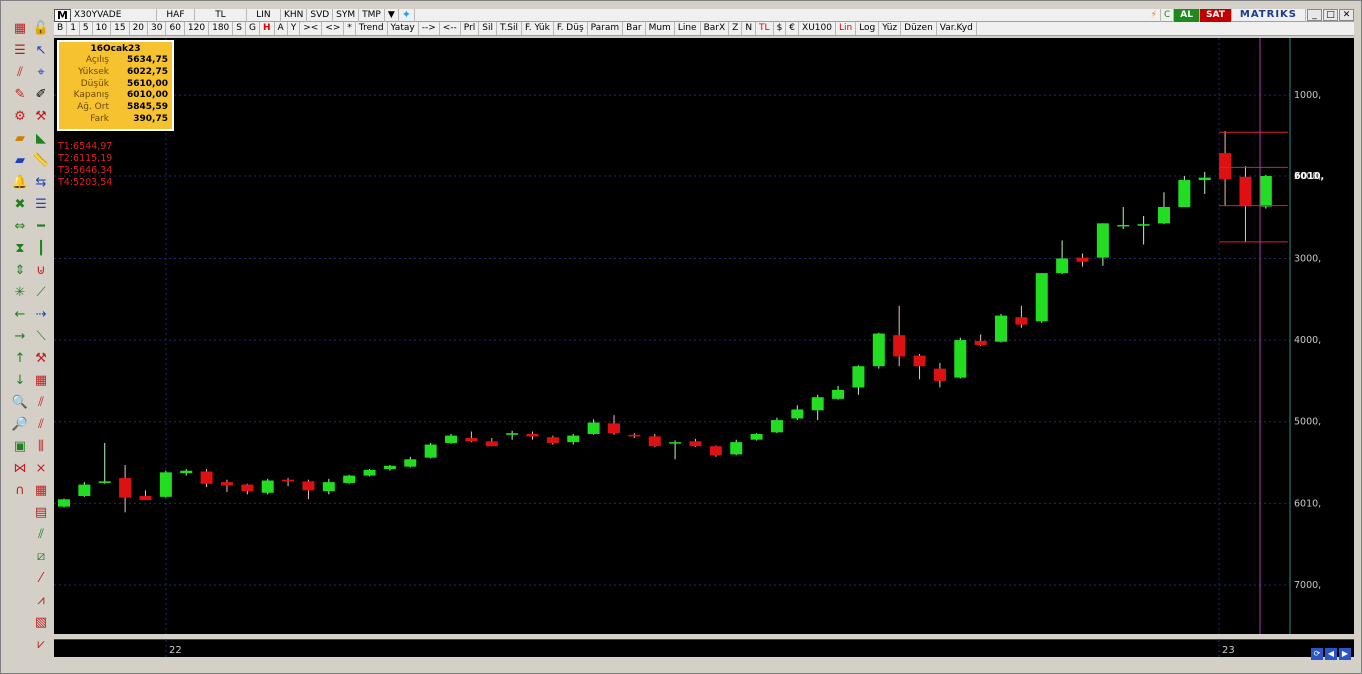 The height and width of the screenshot is (674, 1362). I want to click on chart-icon: ⫽, so click(41, 403).